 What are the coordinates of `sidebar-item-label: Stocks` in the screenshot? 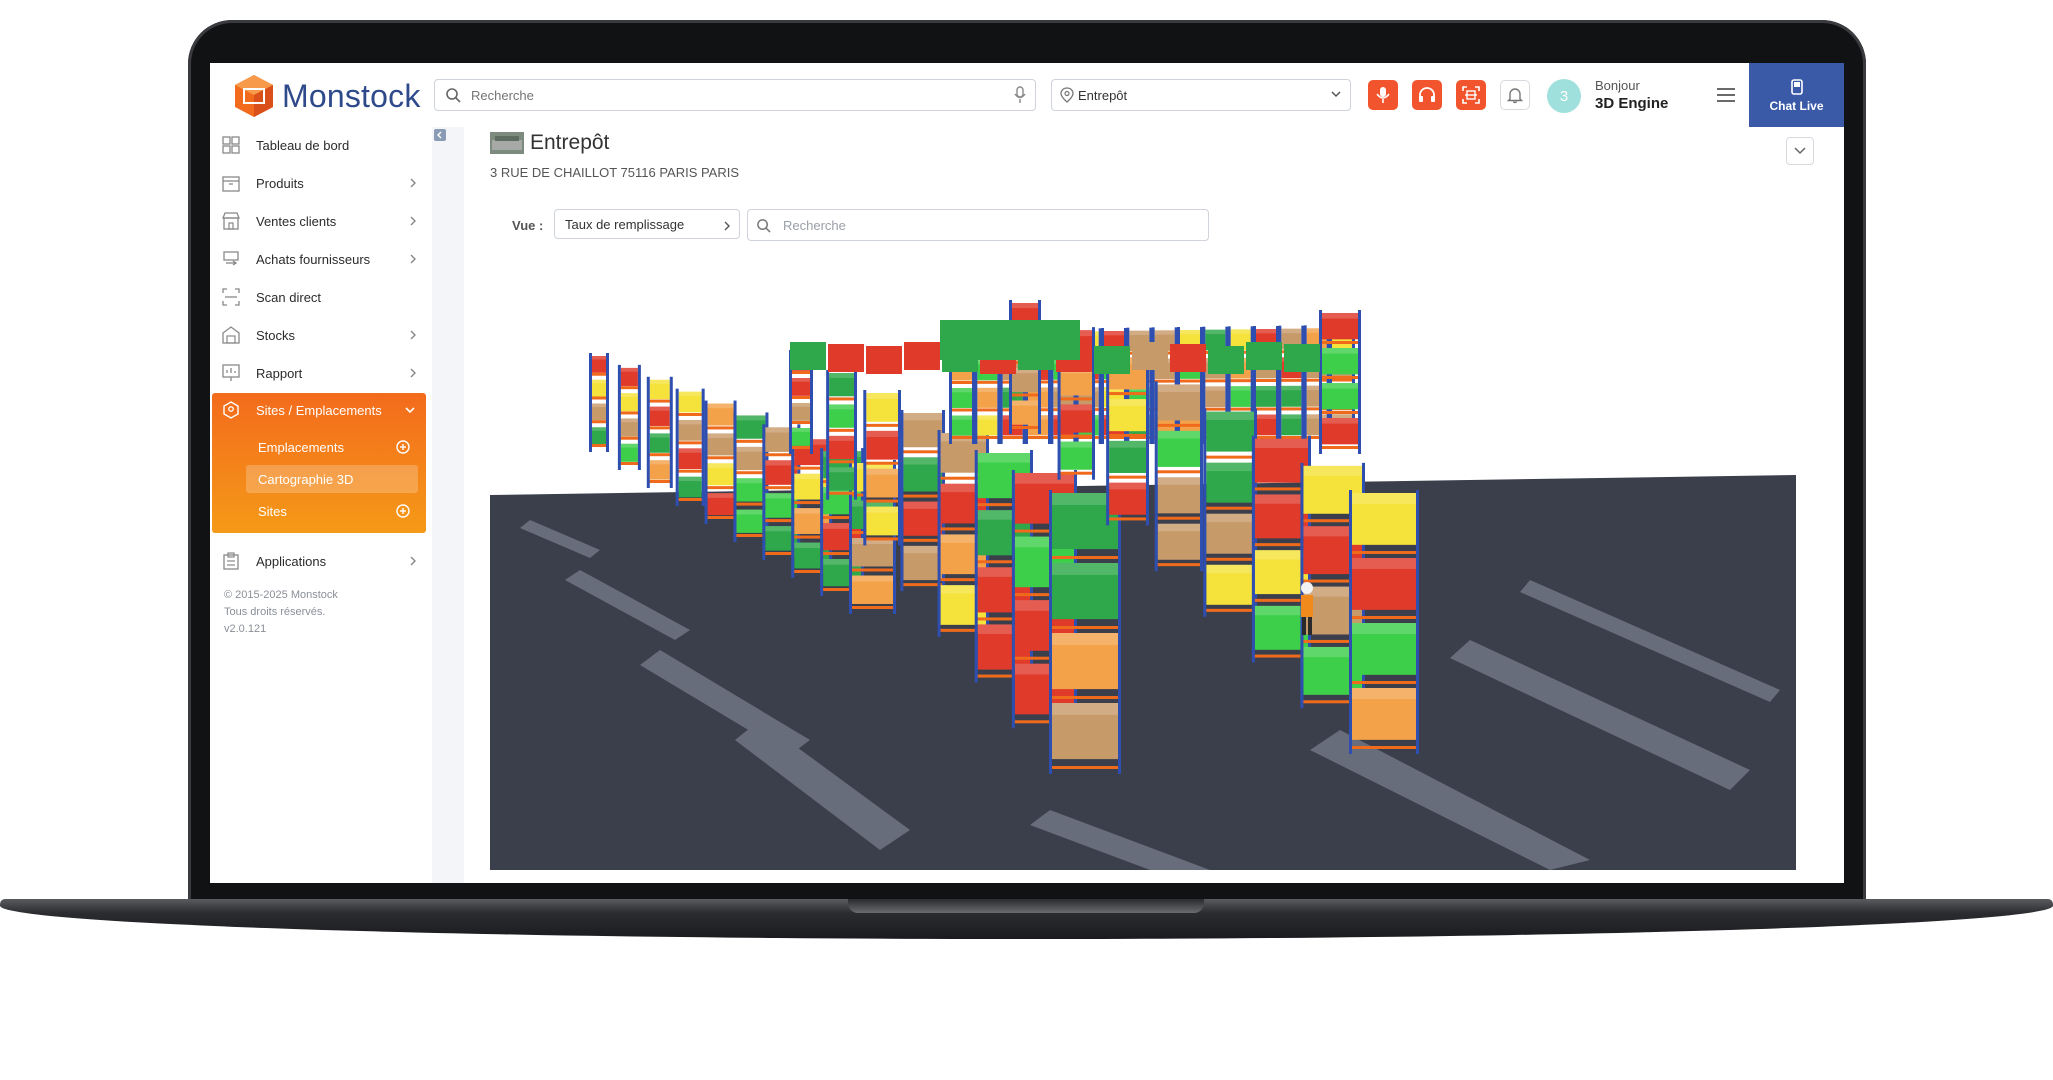 It's located at (276, 335).